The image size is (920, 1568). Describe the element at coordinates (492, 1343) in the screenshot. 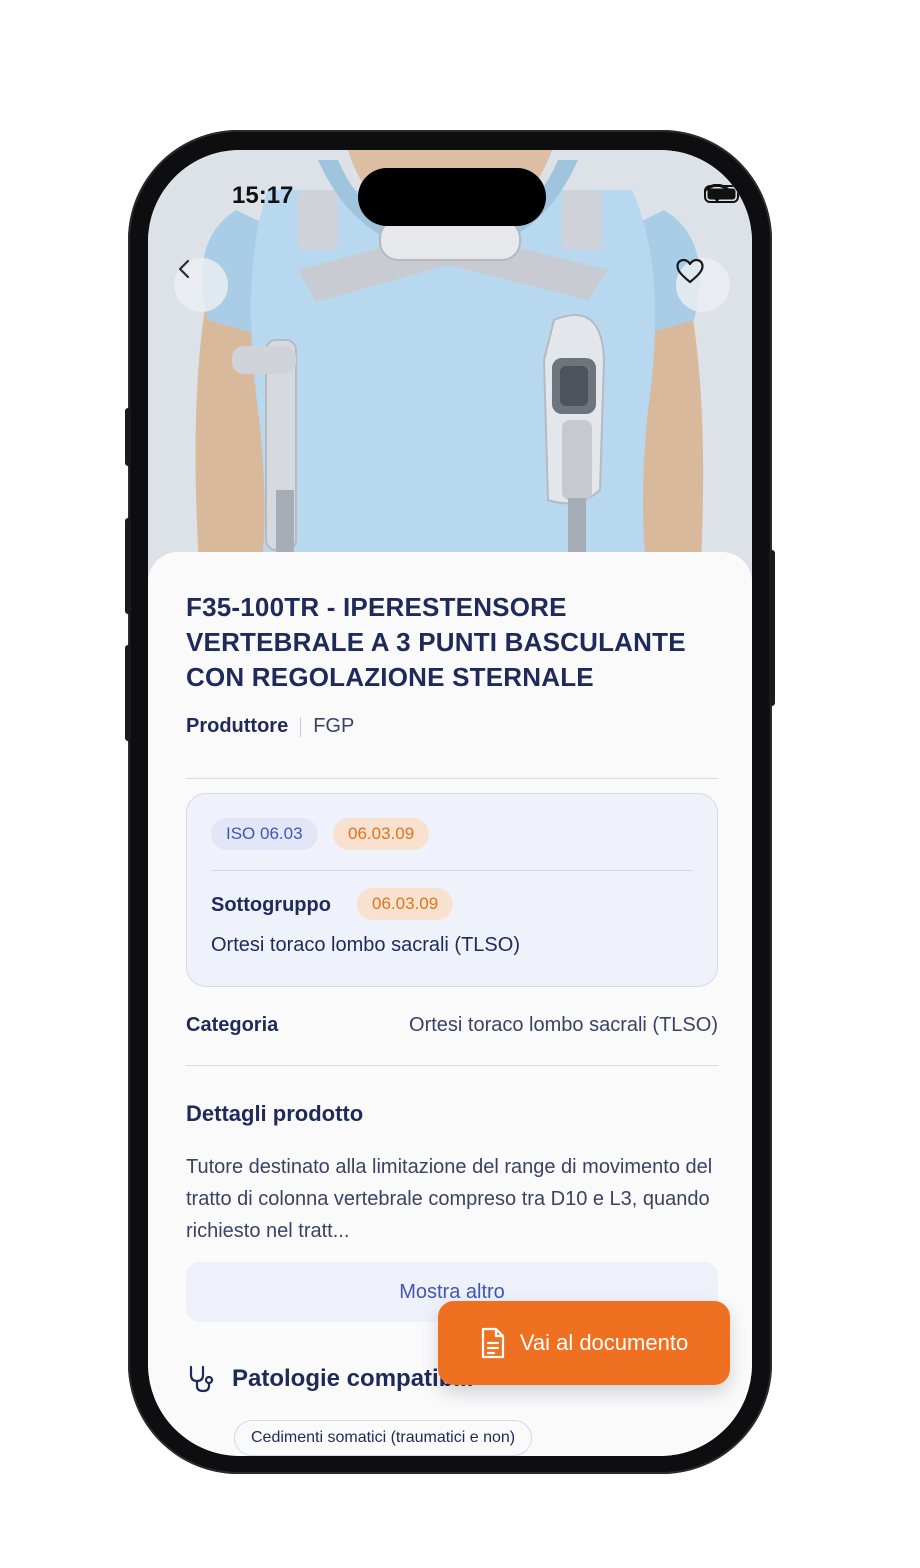

I see `document-icon` at that location.